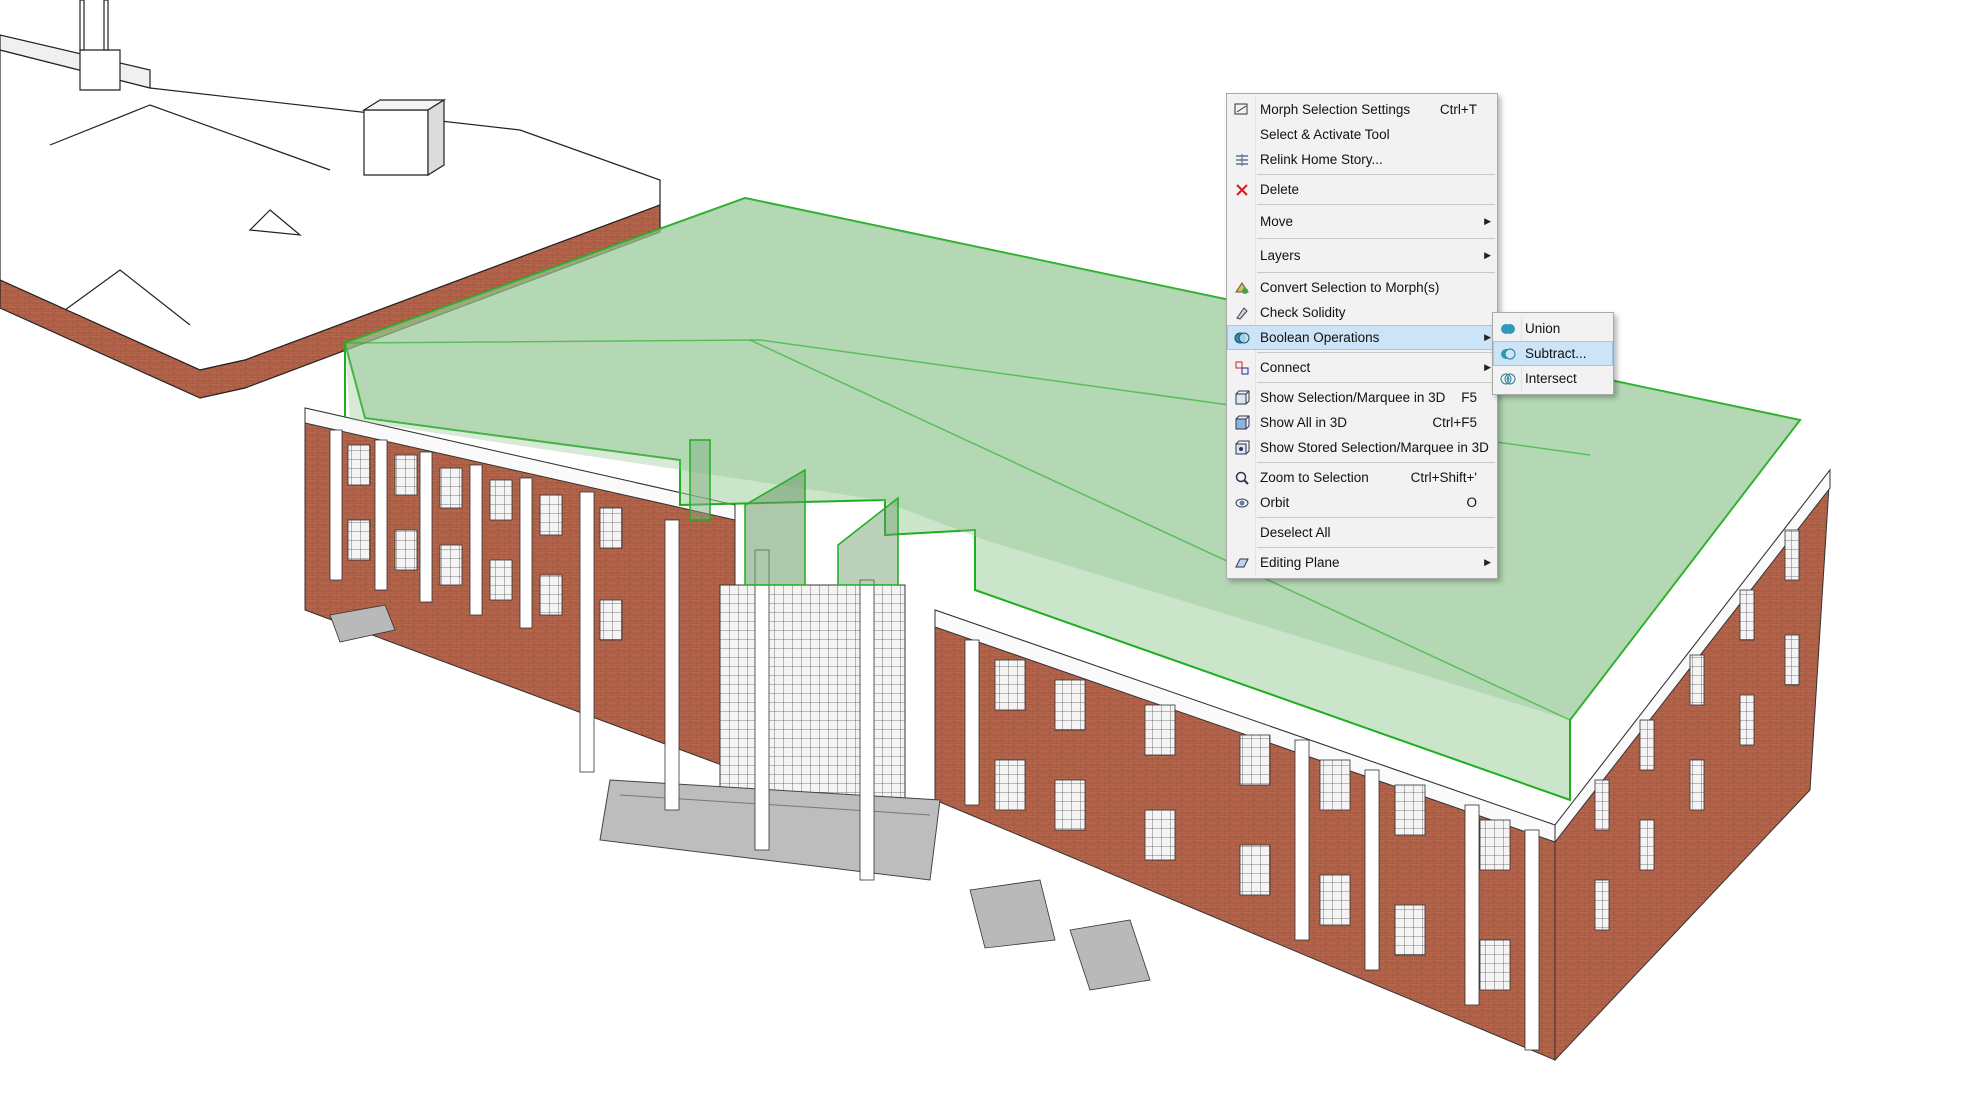 Image resolution: width=1961 pixels, height=1117 pixels. Describe the element at coordinates (1280, 255) in the screenshot. I see `menu-item-label: Layers` at that location.